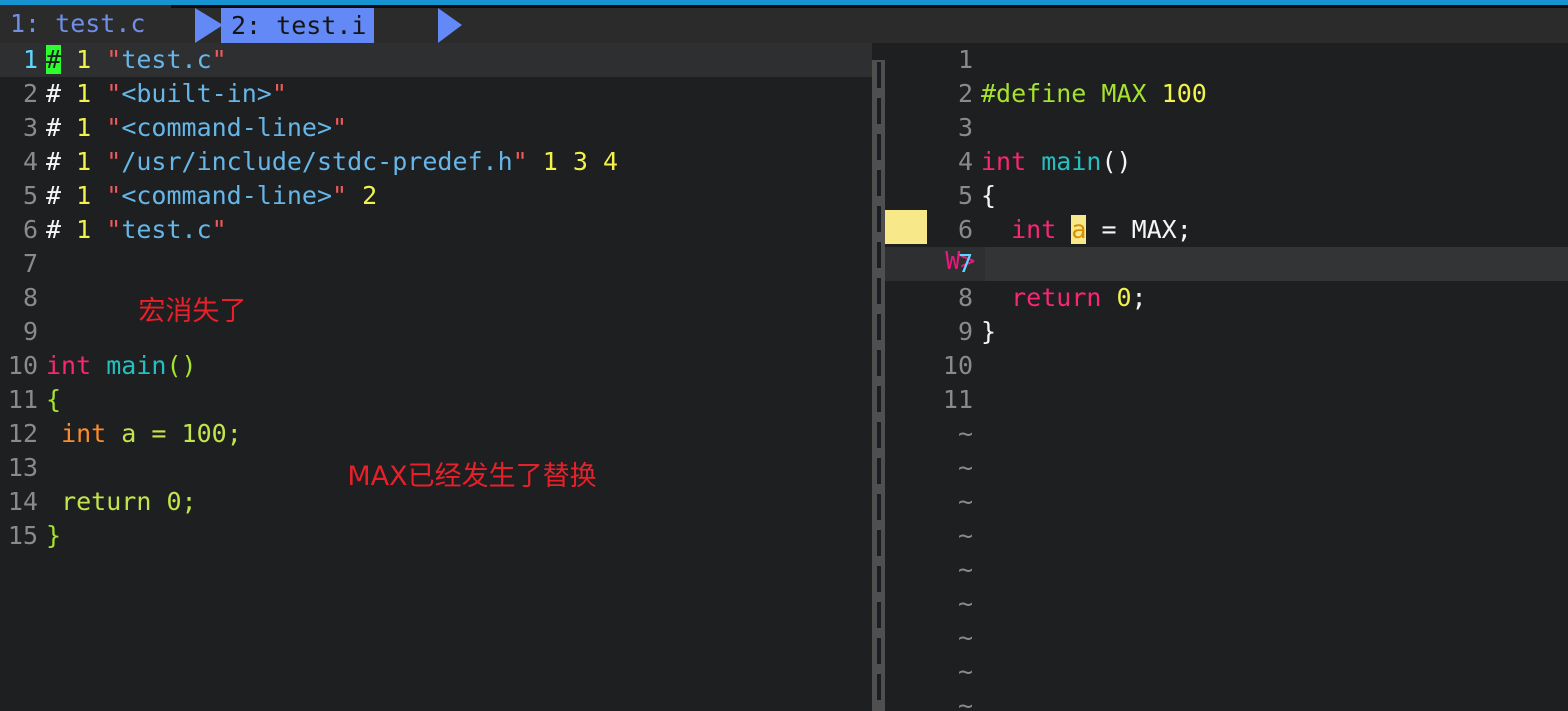 This screenshot has height=711, width=1568. What do you see at coordinates (1226, 264) in the screenshot?
I see `editor-line: 7` at bounding box center [1226, 264].